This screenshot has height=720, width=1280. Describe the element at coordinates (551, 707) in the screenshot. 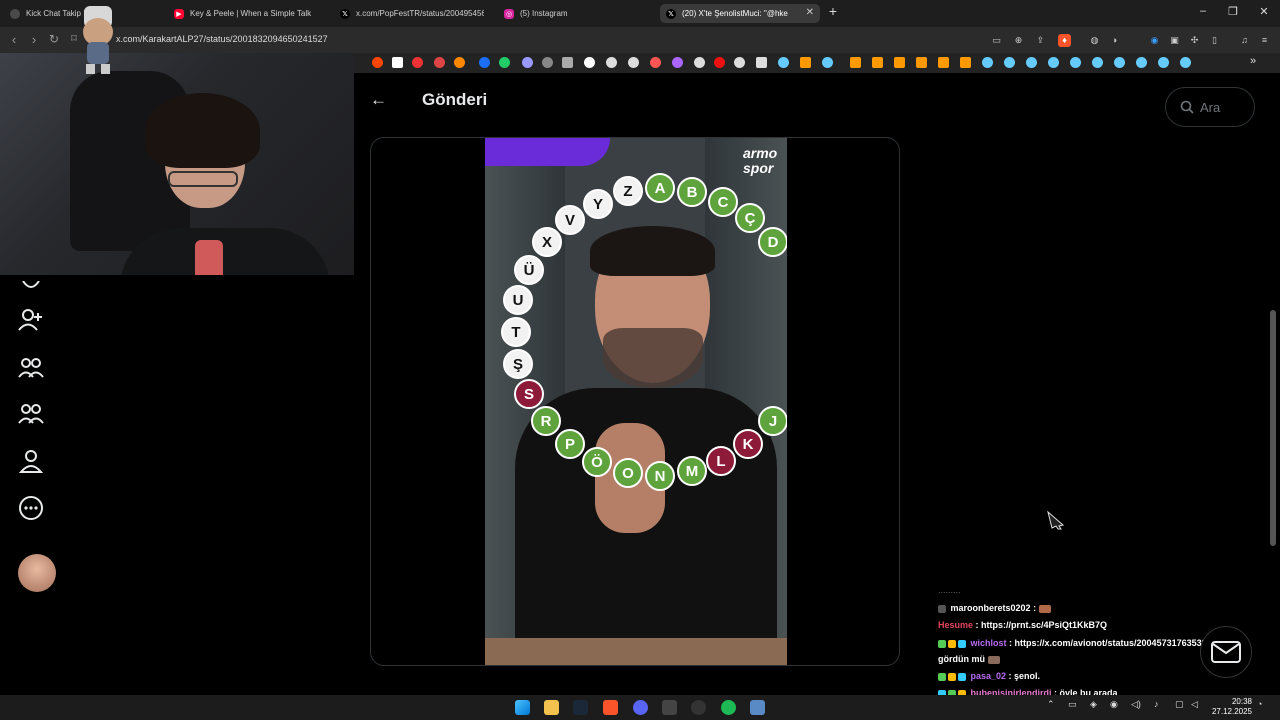

I see `file-explorer-icon` at that location.